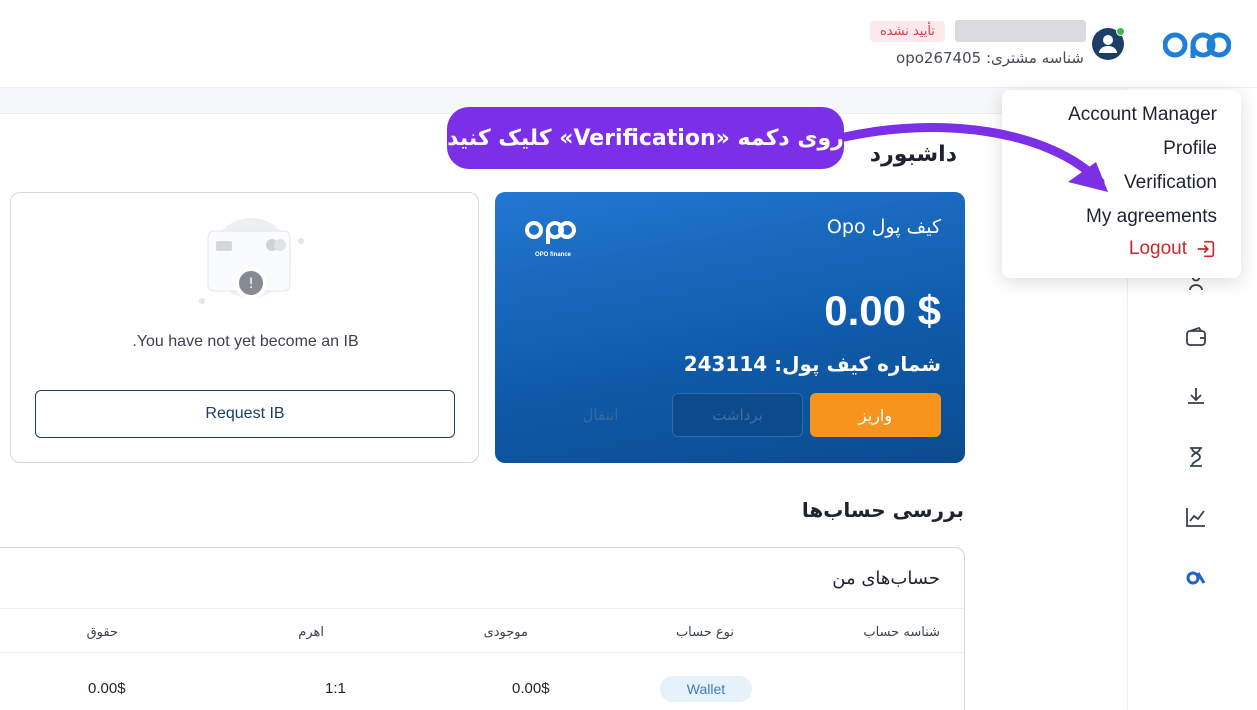  Describe the element at coordinates (531, 688) in the screenshot. I see `table-cell-balance: 0.00$` at that location.